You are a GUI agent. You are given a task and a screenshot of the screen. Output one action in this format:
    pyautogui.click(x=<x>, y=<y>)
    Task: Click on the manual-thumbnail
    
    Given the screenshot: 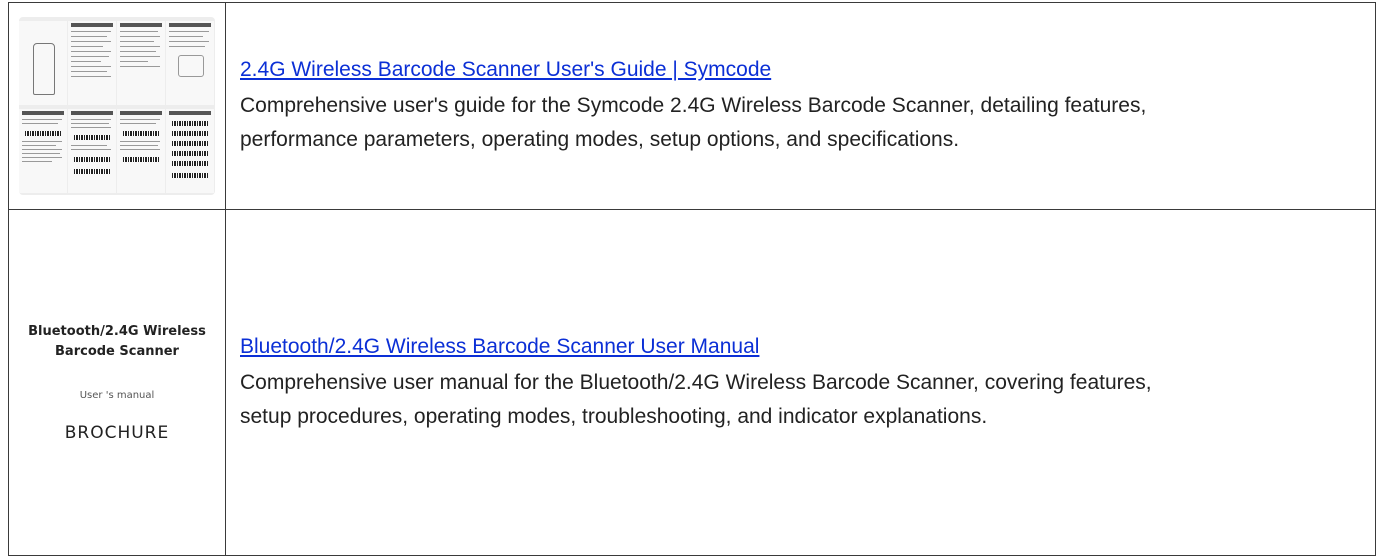 What is the action you would take?
    pyautogui.click(x=117, y=106)
    